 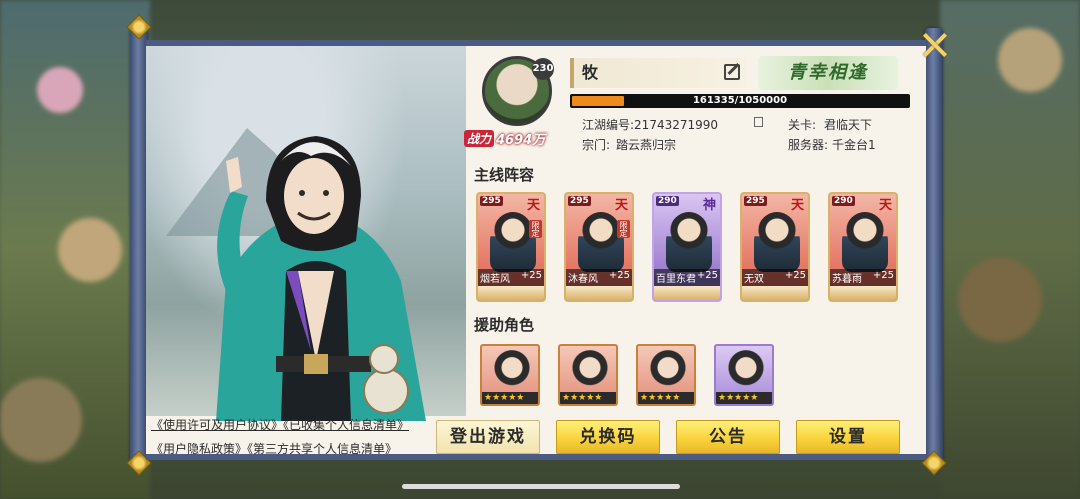 I want to click on player-name: 牧, so click(x=658, y=73).